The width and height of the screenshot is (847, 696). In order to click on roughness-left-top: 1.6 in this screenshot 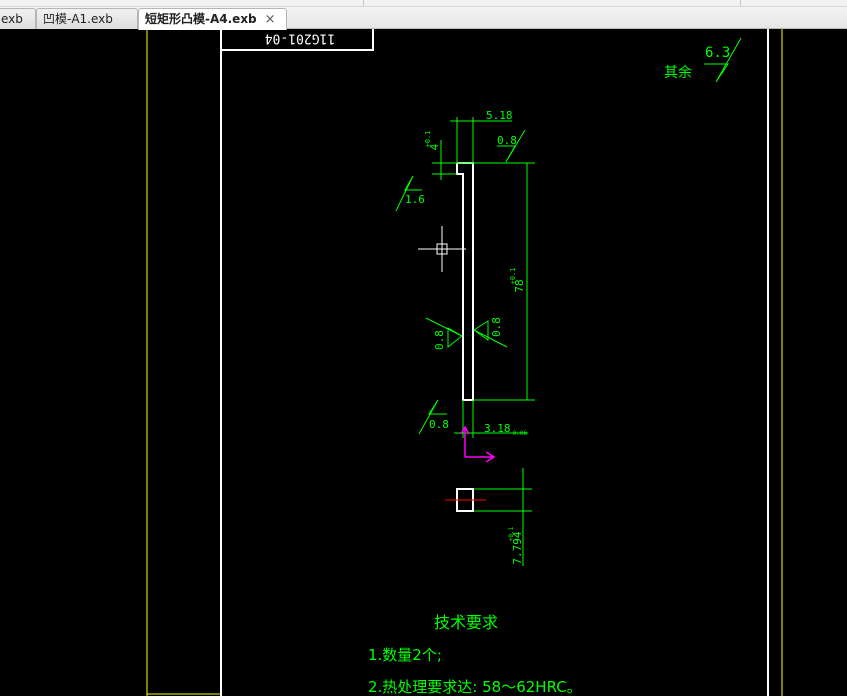, I will do `click(415, 199)`.